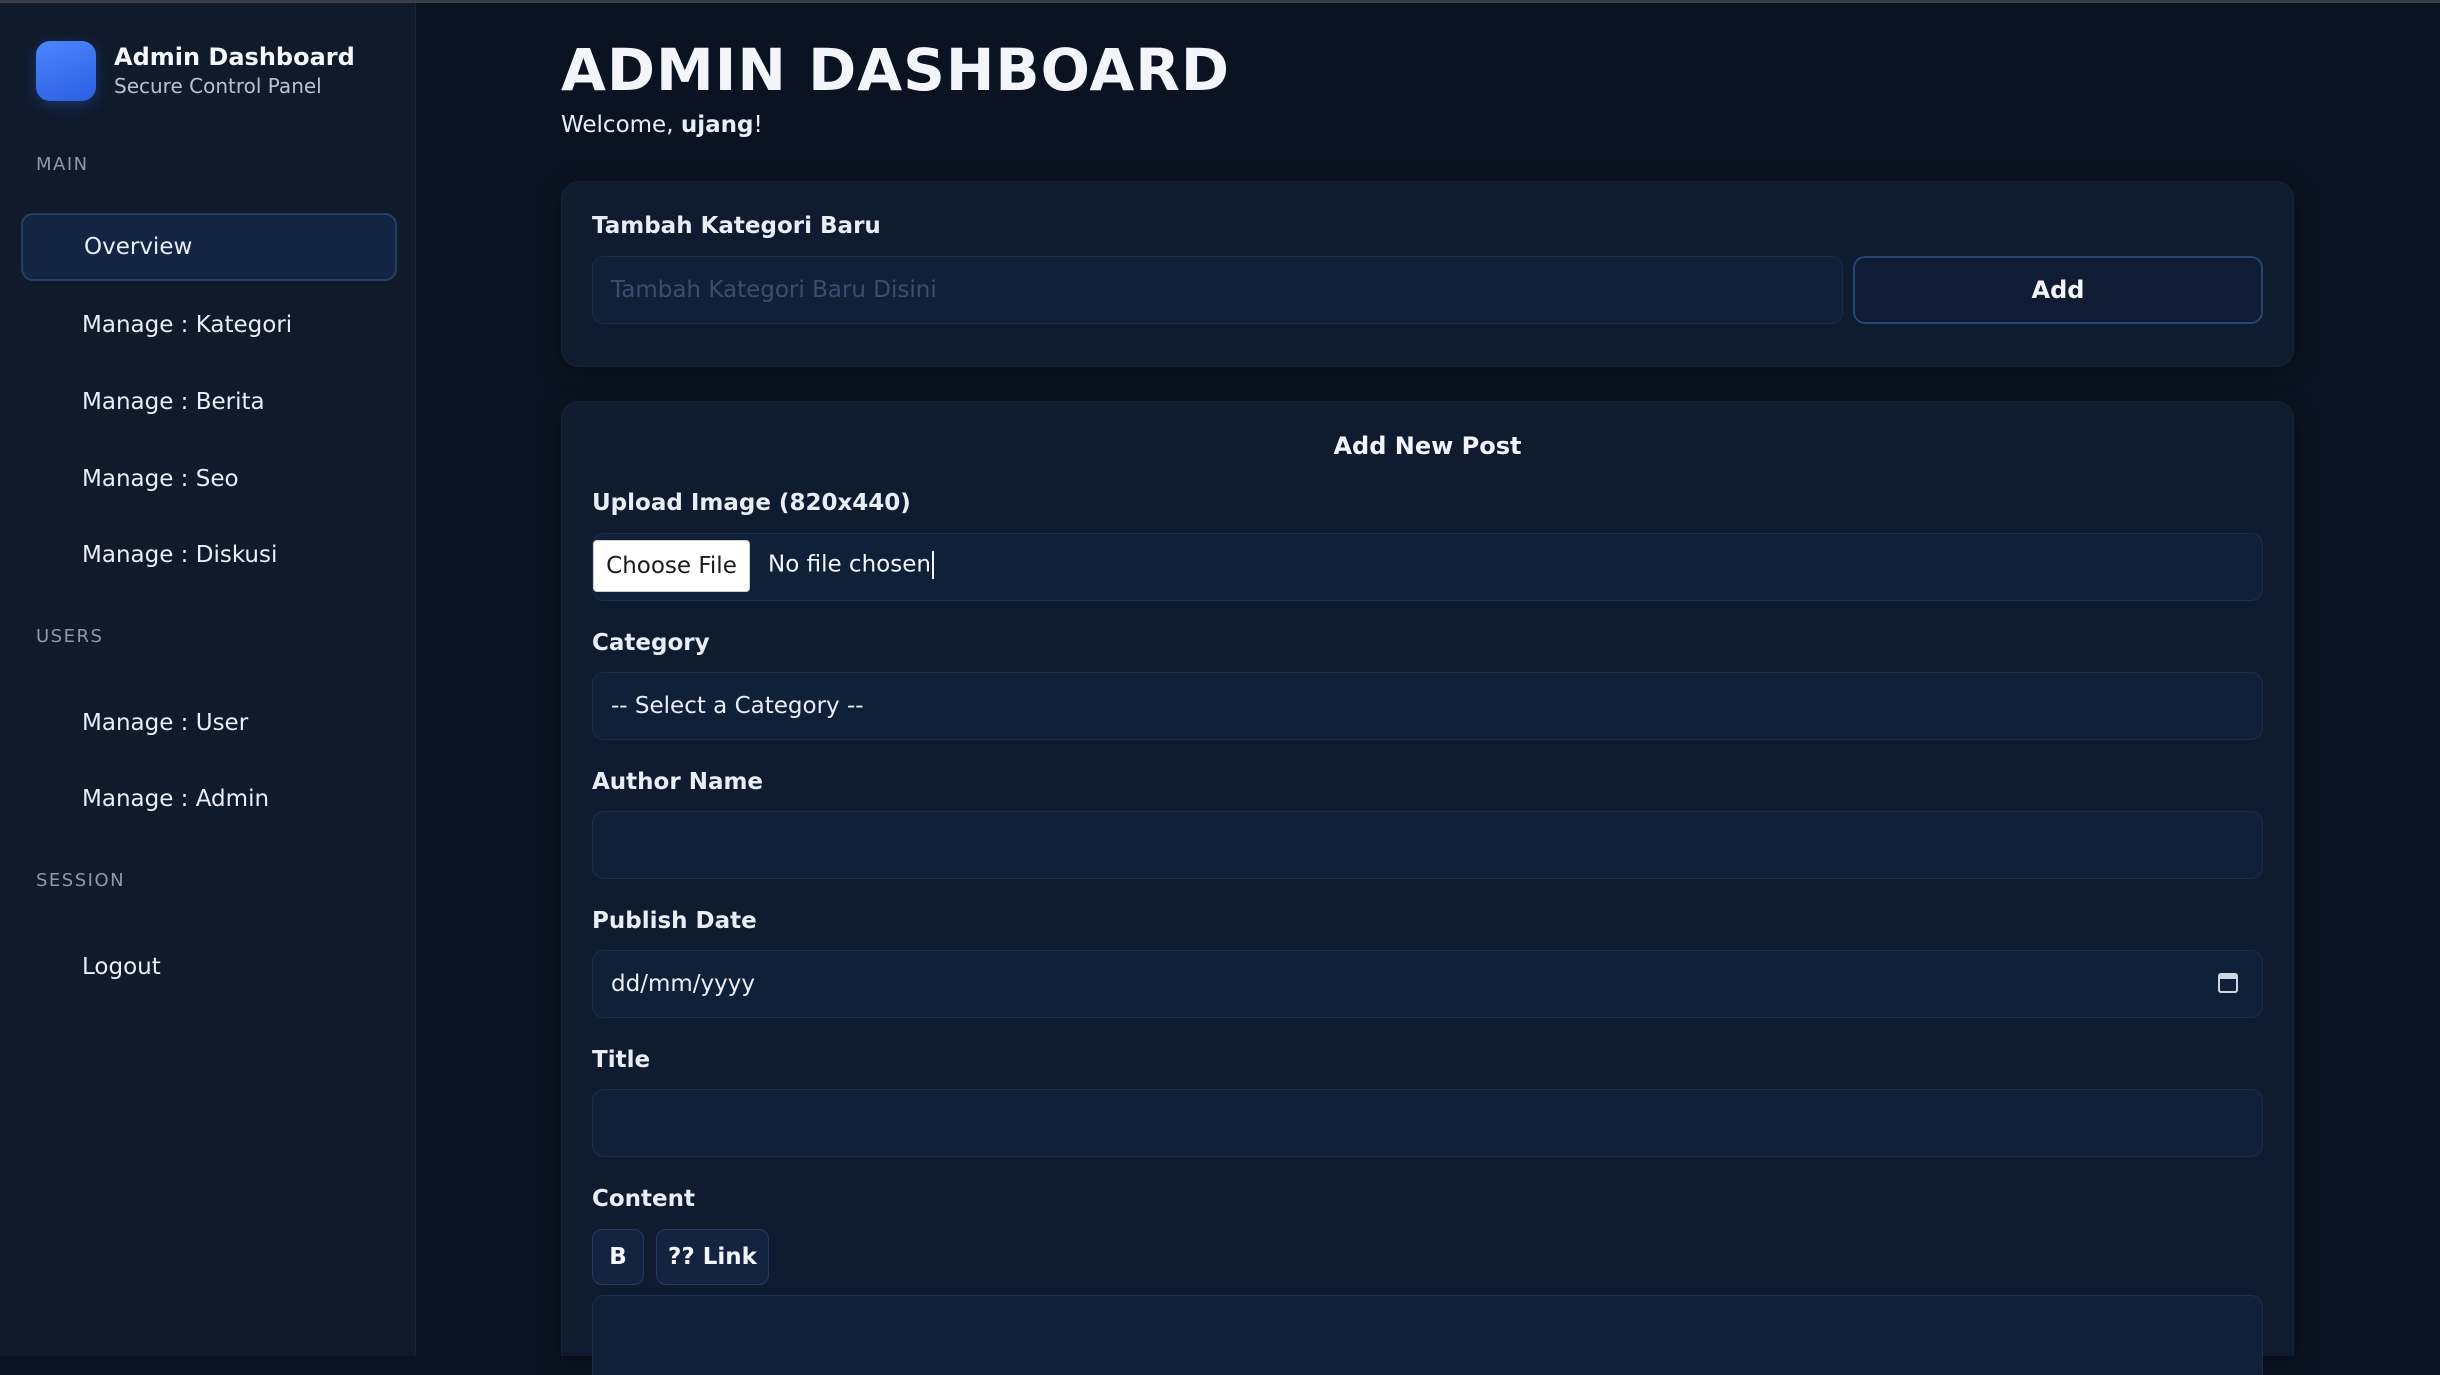 The height and width of the screenshot is (1375, 2440). Describe the element at coordinates (209, 479) in the screenshot. I see `sidebar-item-manage-seo: Manage : Seo` at that location.